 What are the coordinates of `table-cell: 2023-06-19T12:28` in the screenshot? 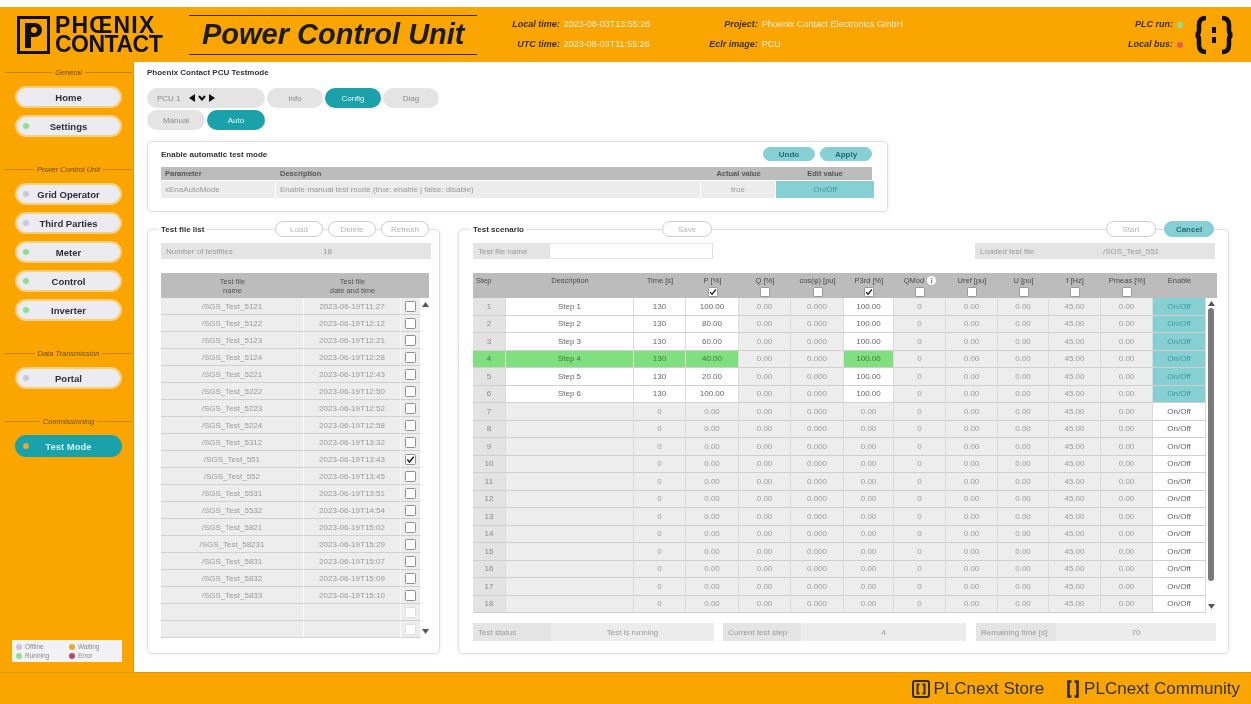 It's located at (352, 357).